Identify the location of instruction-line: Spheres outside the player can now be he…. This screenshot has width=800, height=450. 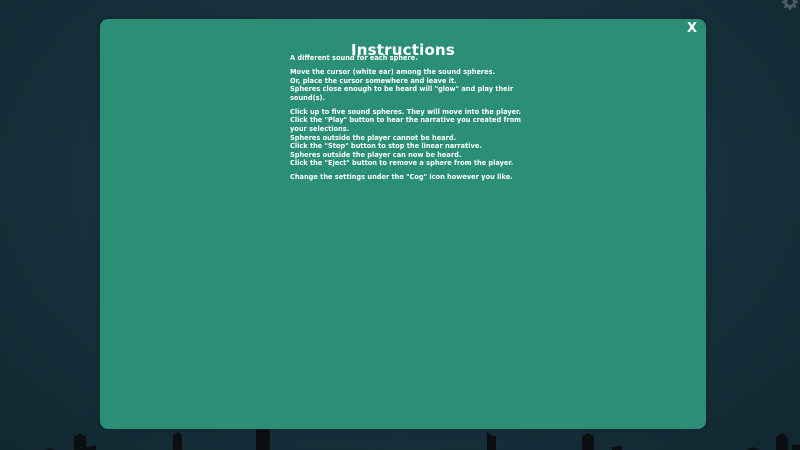
(376, 154).